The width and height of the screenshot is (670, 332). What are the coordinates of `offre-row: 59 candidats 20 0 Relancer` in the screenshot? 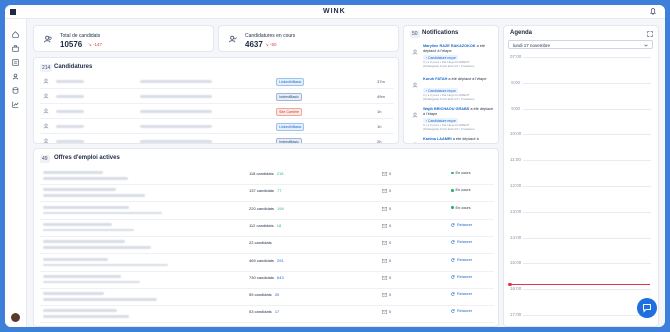 It's located at (266, 297).